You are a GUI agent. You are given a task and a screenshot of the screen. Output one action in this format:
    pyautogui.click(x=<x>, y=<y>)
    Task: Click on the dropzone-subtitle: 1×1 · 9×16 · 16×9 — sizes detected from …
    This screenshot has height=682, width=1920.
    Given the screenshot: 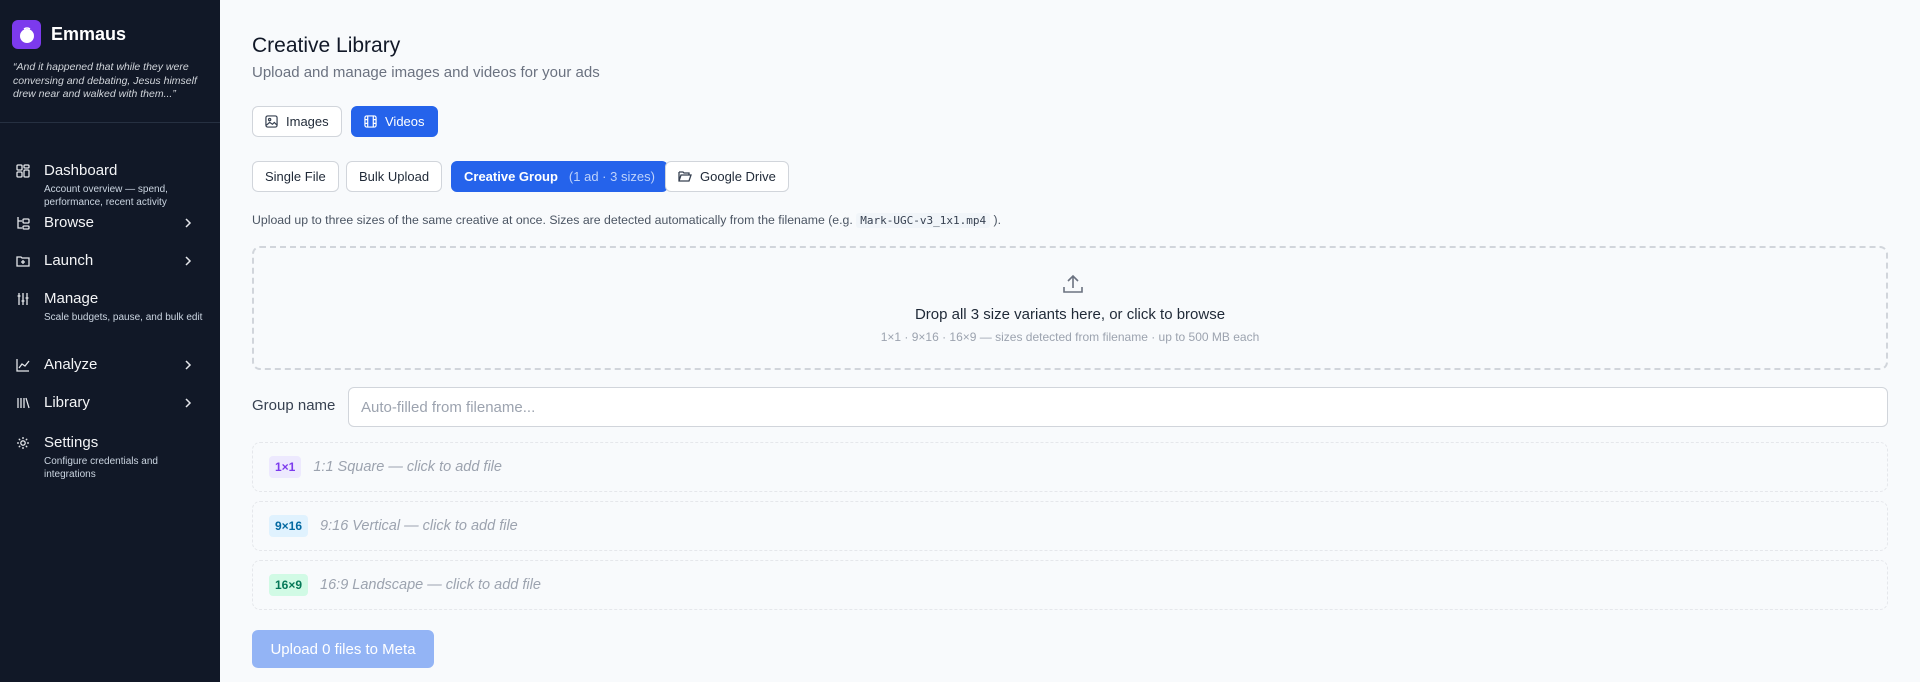 What is the action you would take?
    pyautogui.click(x=1070, y=337)
    